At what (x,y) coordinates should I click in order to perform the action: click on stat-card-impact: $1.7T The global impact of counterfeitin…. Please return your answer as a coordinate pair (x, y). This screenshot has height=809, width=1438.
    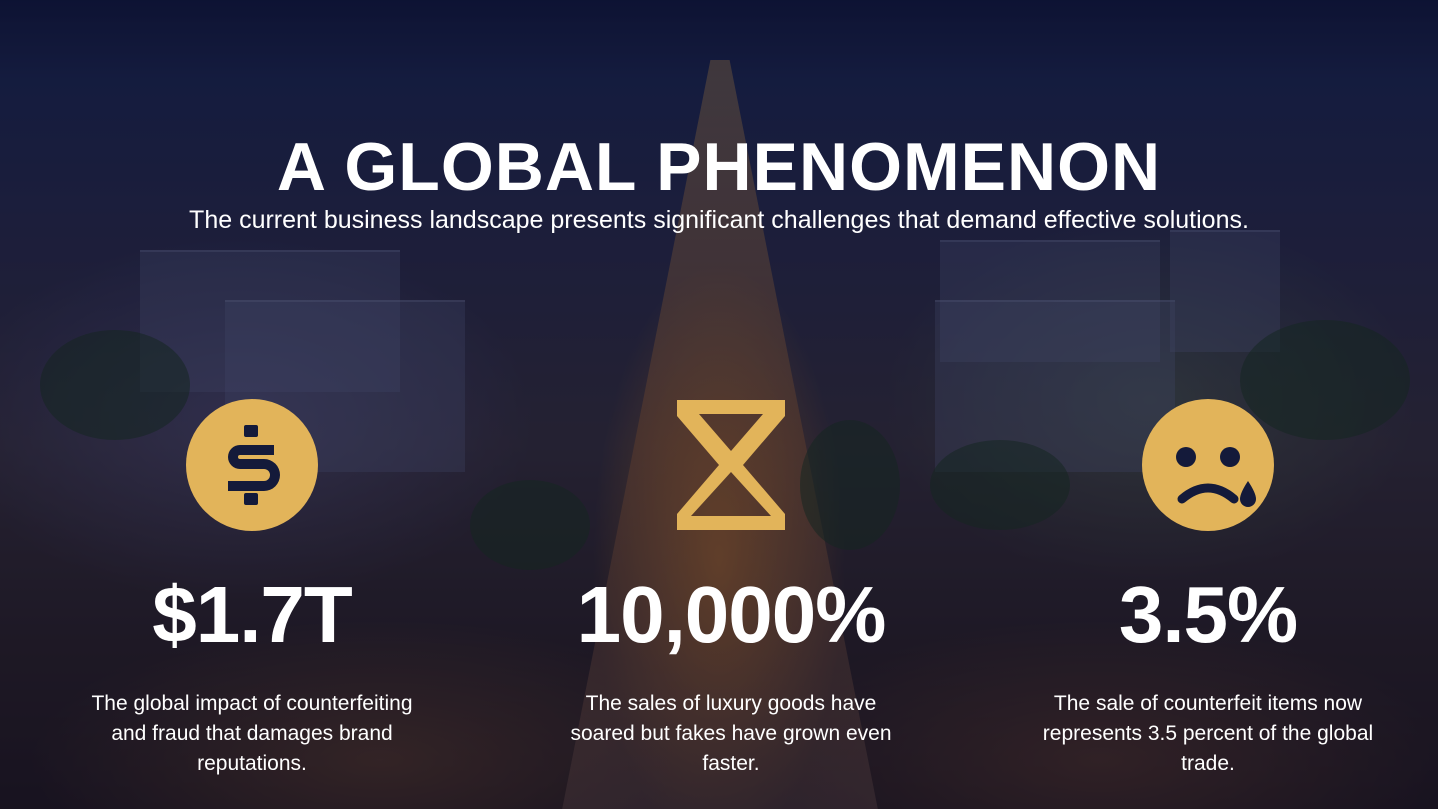
    Looking at the image, I should click on (252, 587).